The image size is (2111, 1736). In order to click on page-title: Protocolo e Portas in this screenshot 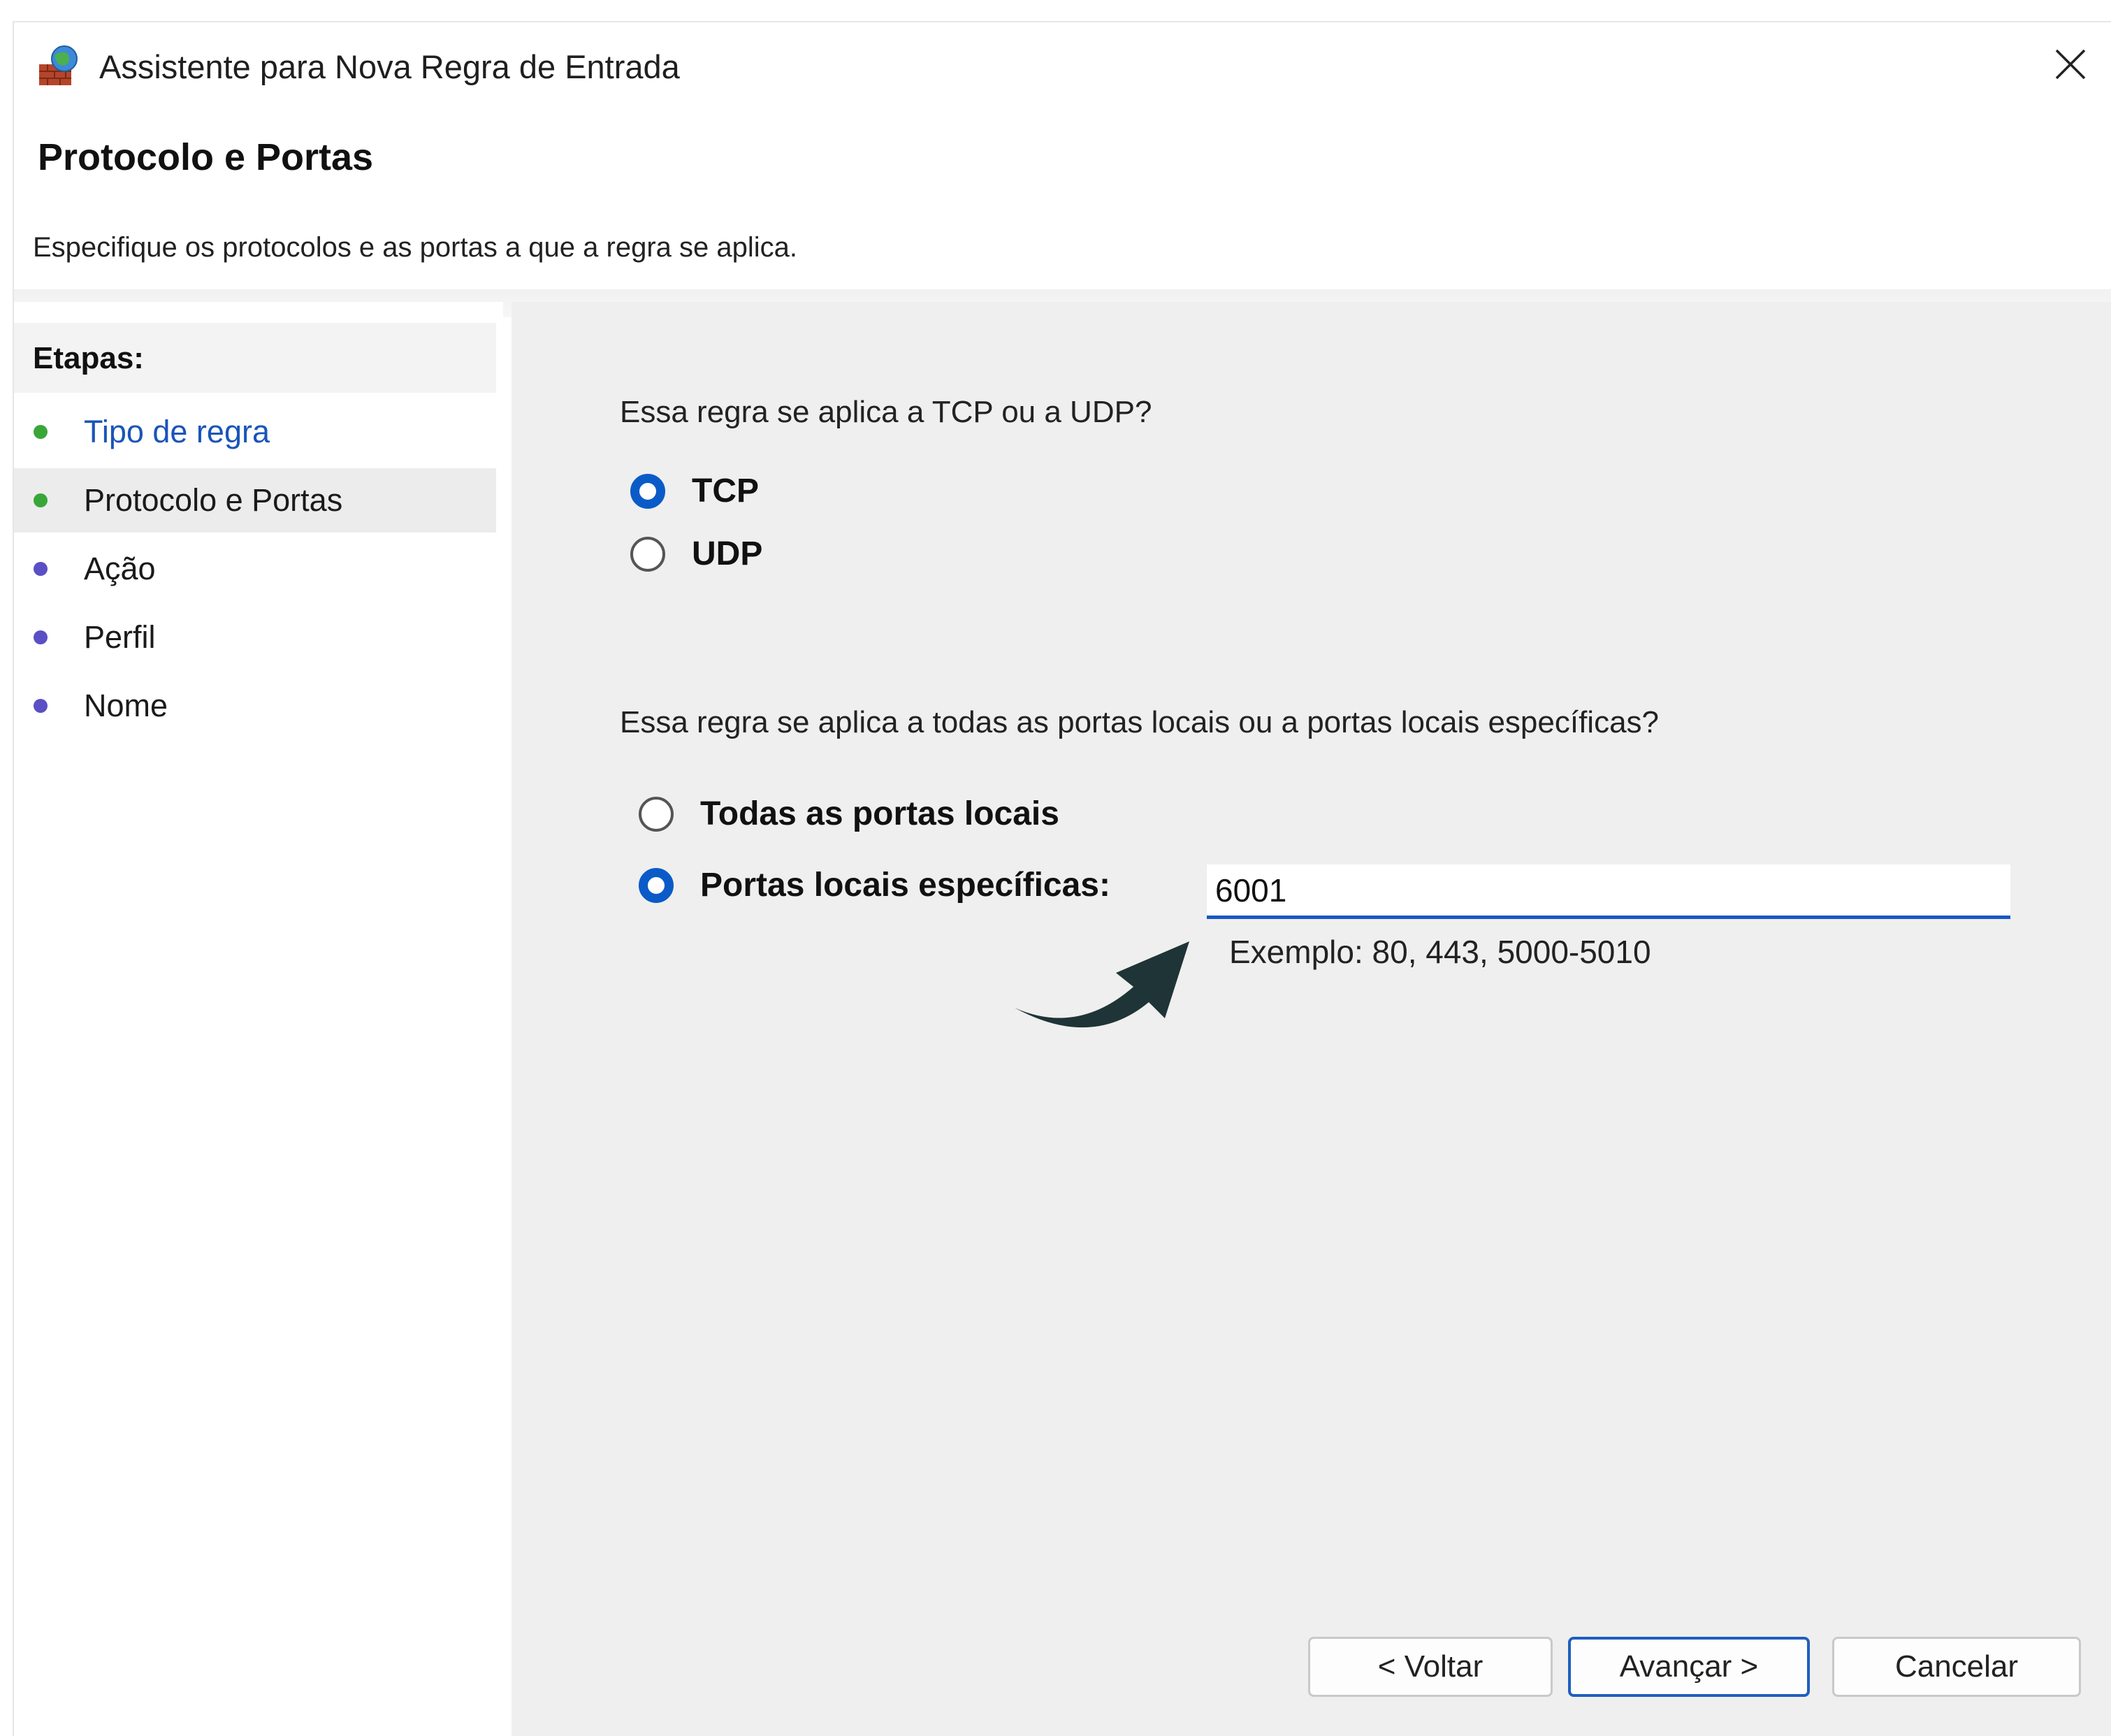, I will do `click(206, 157)`.